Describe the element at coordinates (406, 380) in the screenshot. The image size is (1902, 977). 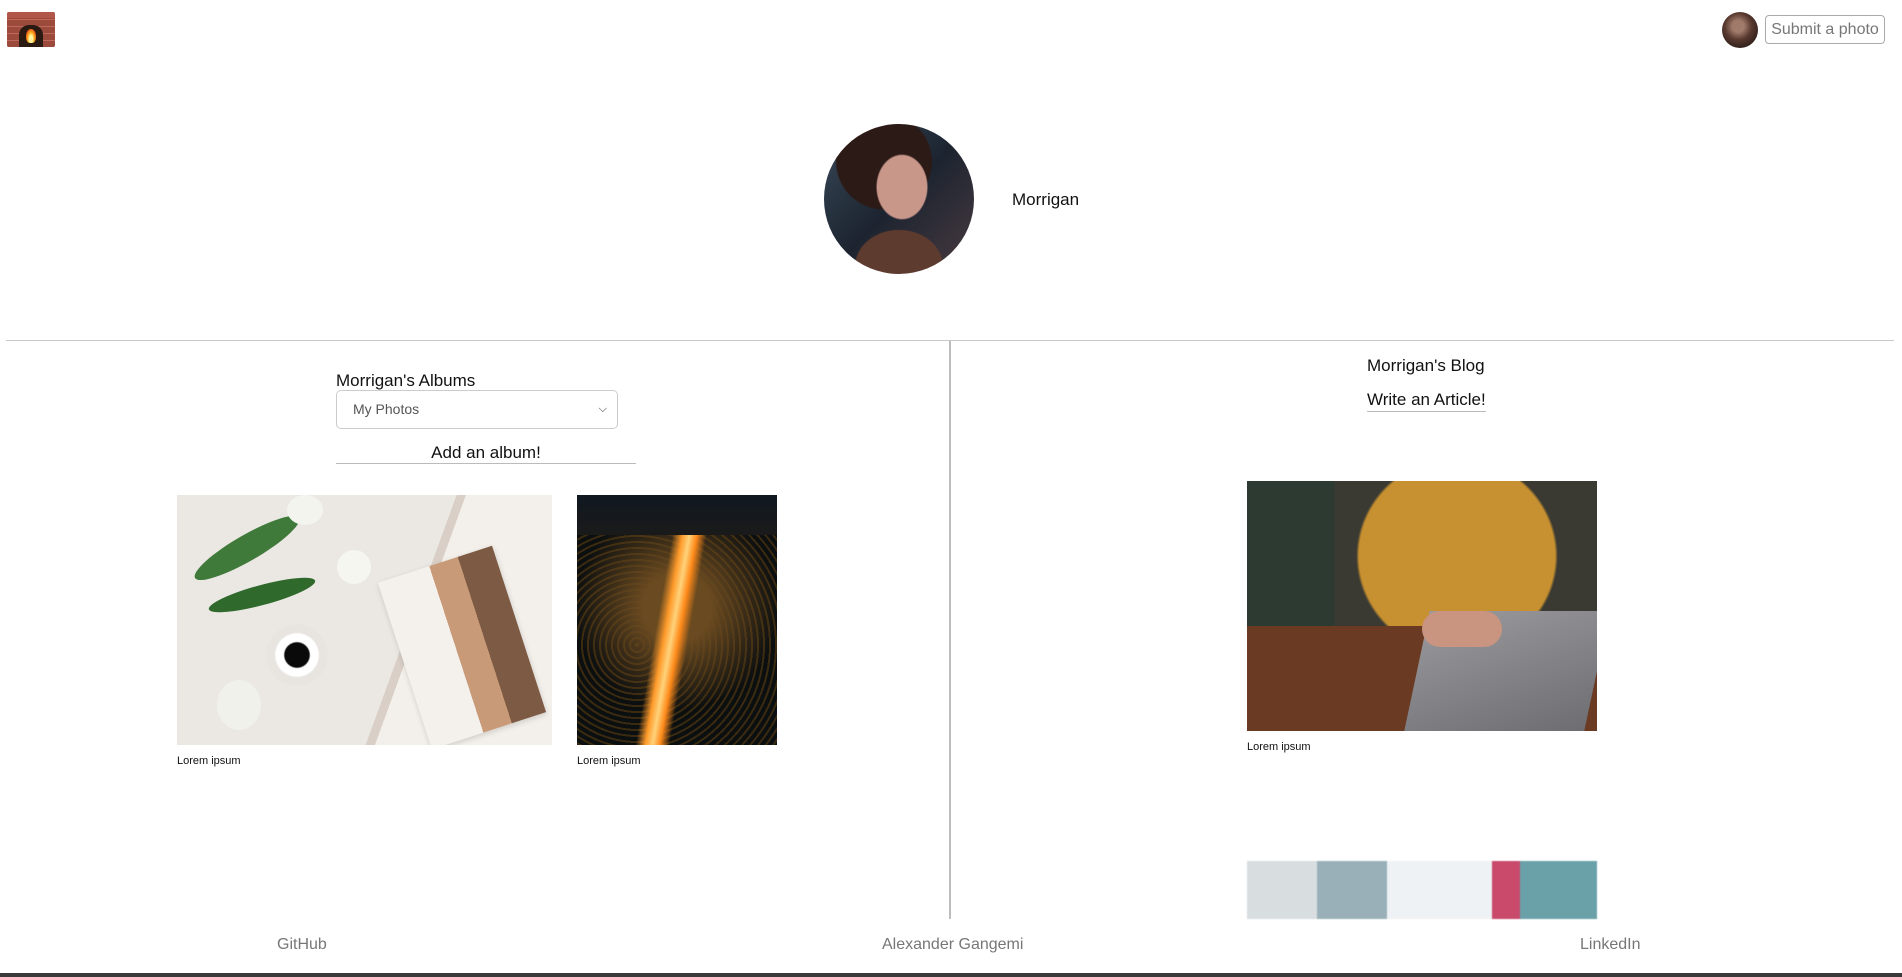
I see `albums-title: Morrigan's Albums` at that location.